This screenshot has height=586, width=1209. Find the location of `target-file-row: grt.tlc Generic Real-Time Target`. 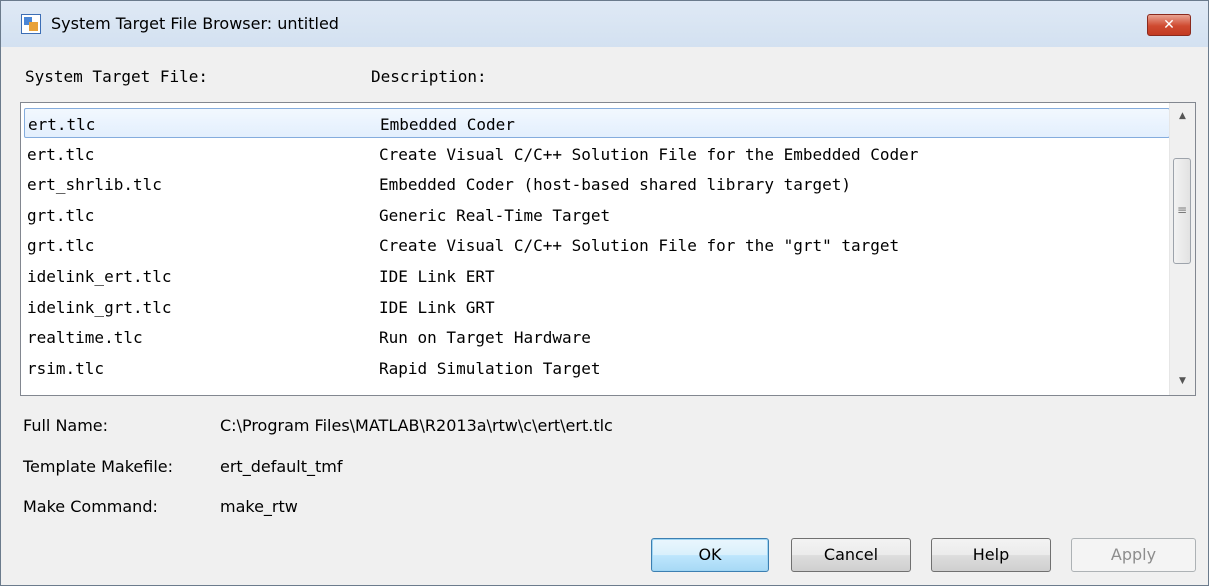

target-file-row: grt.tlc Generic Real-Time Target is located at coordinates (597, 215).